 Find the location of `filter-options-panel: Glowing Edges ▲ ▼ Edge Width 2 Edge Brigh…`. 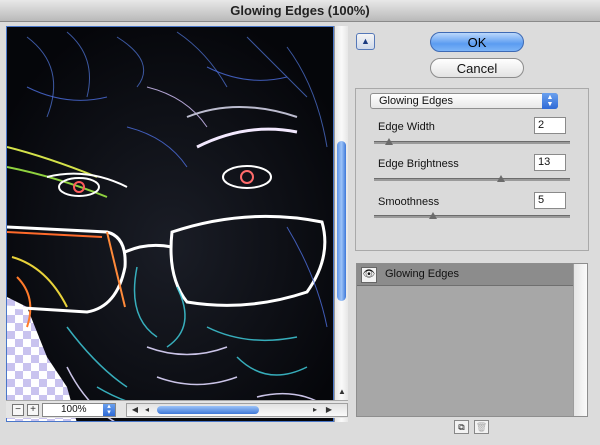

filter-options-panel: Glowing Edges ▲ ▼ Edge Width 2 Edge Brigh… is located at coordinates (472, 169).